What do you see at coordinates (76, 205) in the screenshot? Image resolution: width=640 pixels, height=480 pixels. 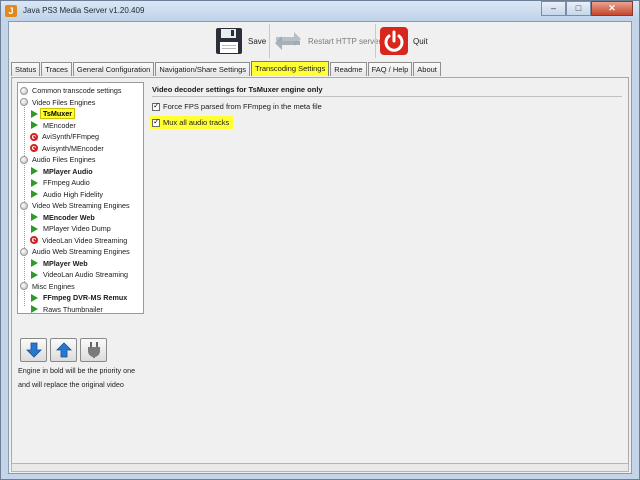 I see `tree-item-video-web-streaming-engines: Video Web Streaming Engines` at bounding box center [76, 205].